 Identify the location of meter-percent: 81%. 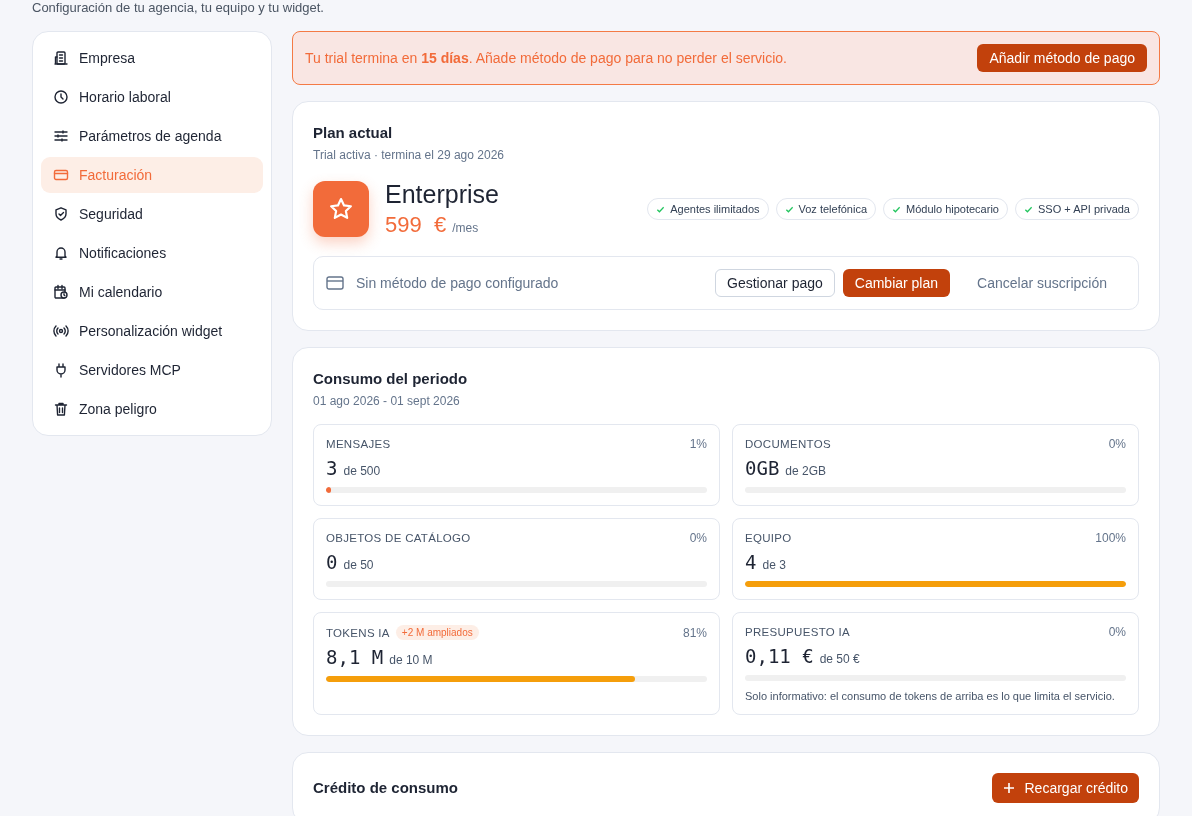
(694, 632).